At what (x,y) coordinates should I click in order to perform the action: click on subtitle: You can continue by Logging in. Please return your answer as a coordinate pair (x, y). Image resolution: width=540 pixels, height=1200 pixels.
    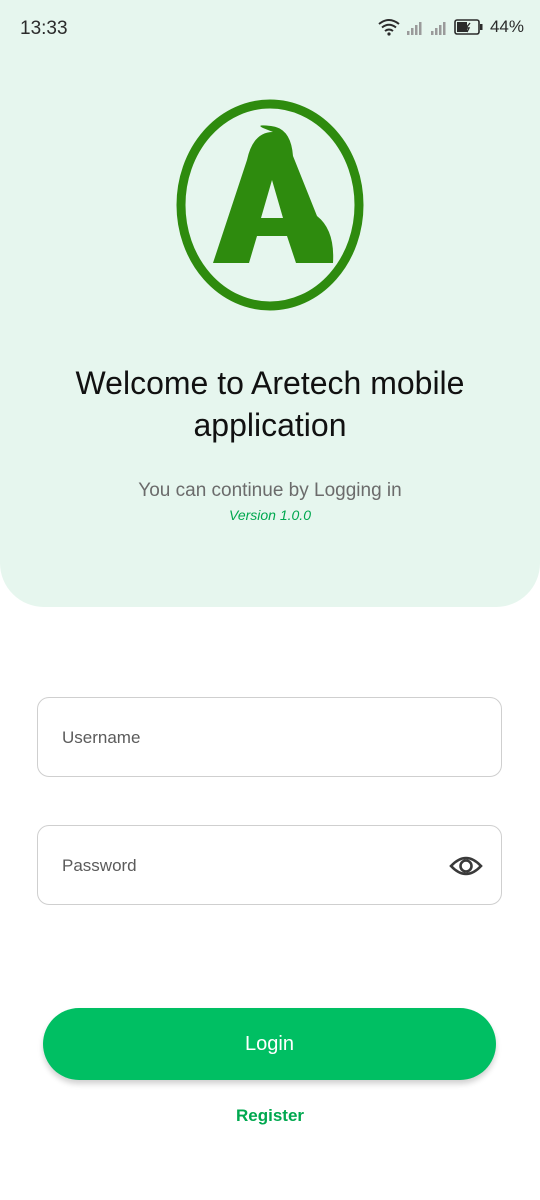
    Looking at the image, I should click on (270, 490).